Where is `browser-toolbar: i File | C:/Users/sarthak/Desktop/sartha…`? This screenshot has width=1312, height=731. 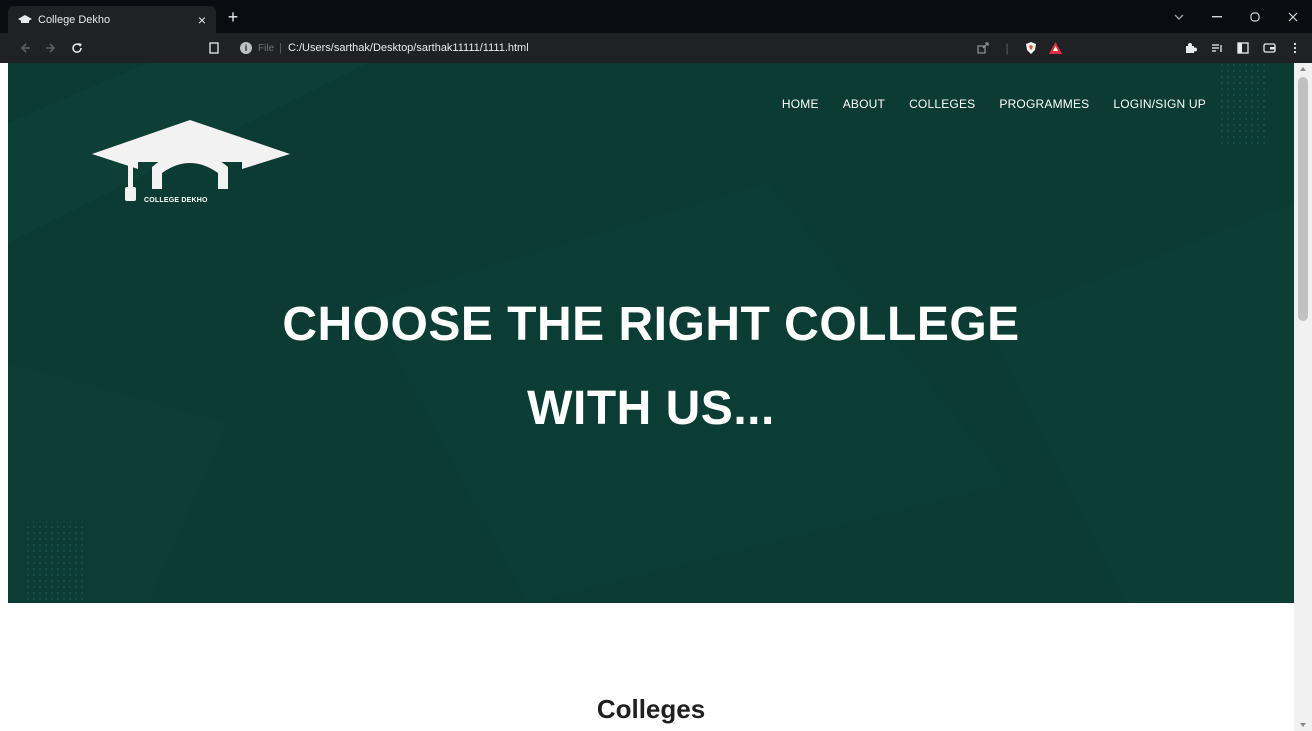 browser-toolbar: i File | C:/Users/sarthak/Desktop/sartha… is located at coordinates (656, 48).